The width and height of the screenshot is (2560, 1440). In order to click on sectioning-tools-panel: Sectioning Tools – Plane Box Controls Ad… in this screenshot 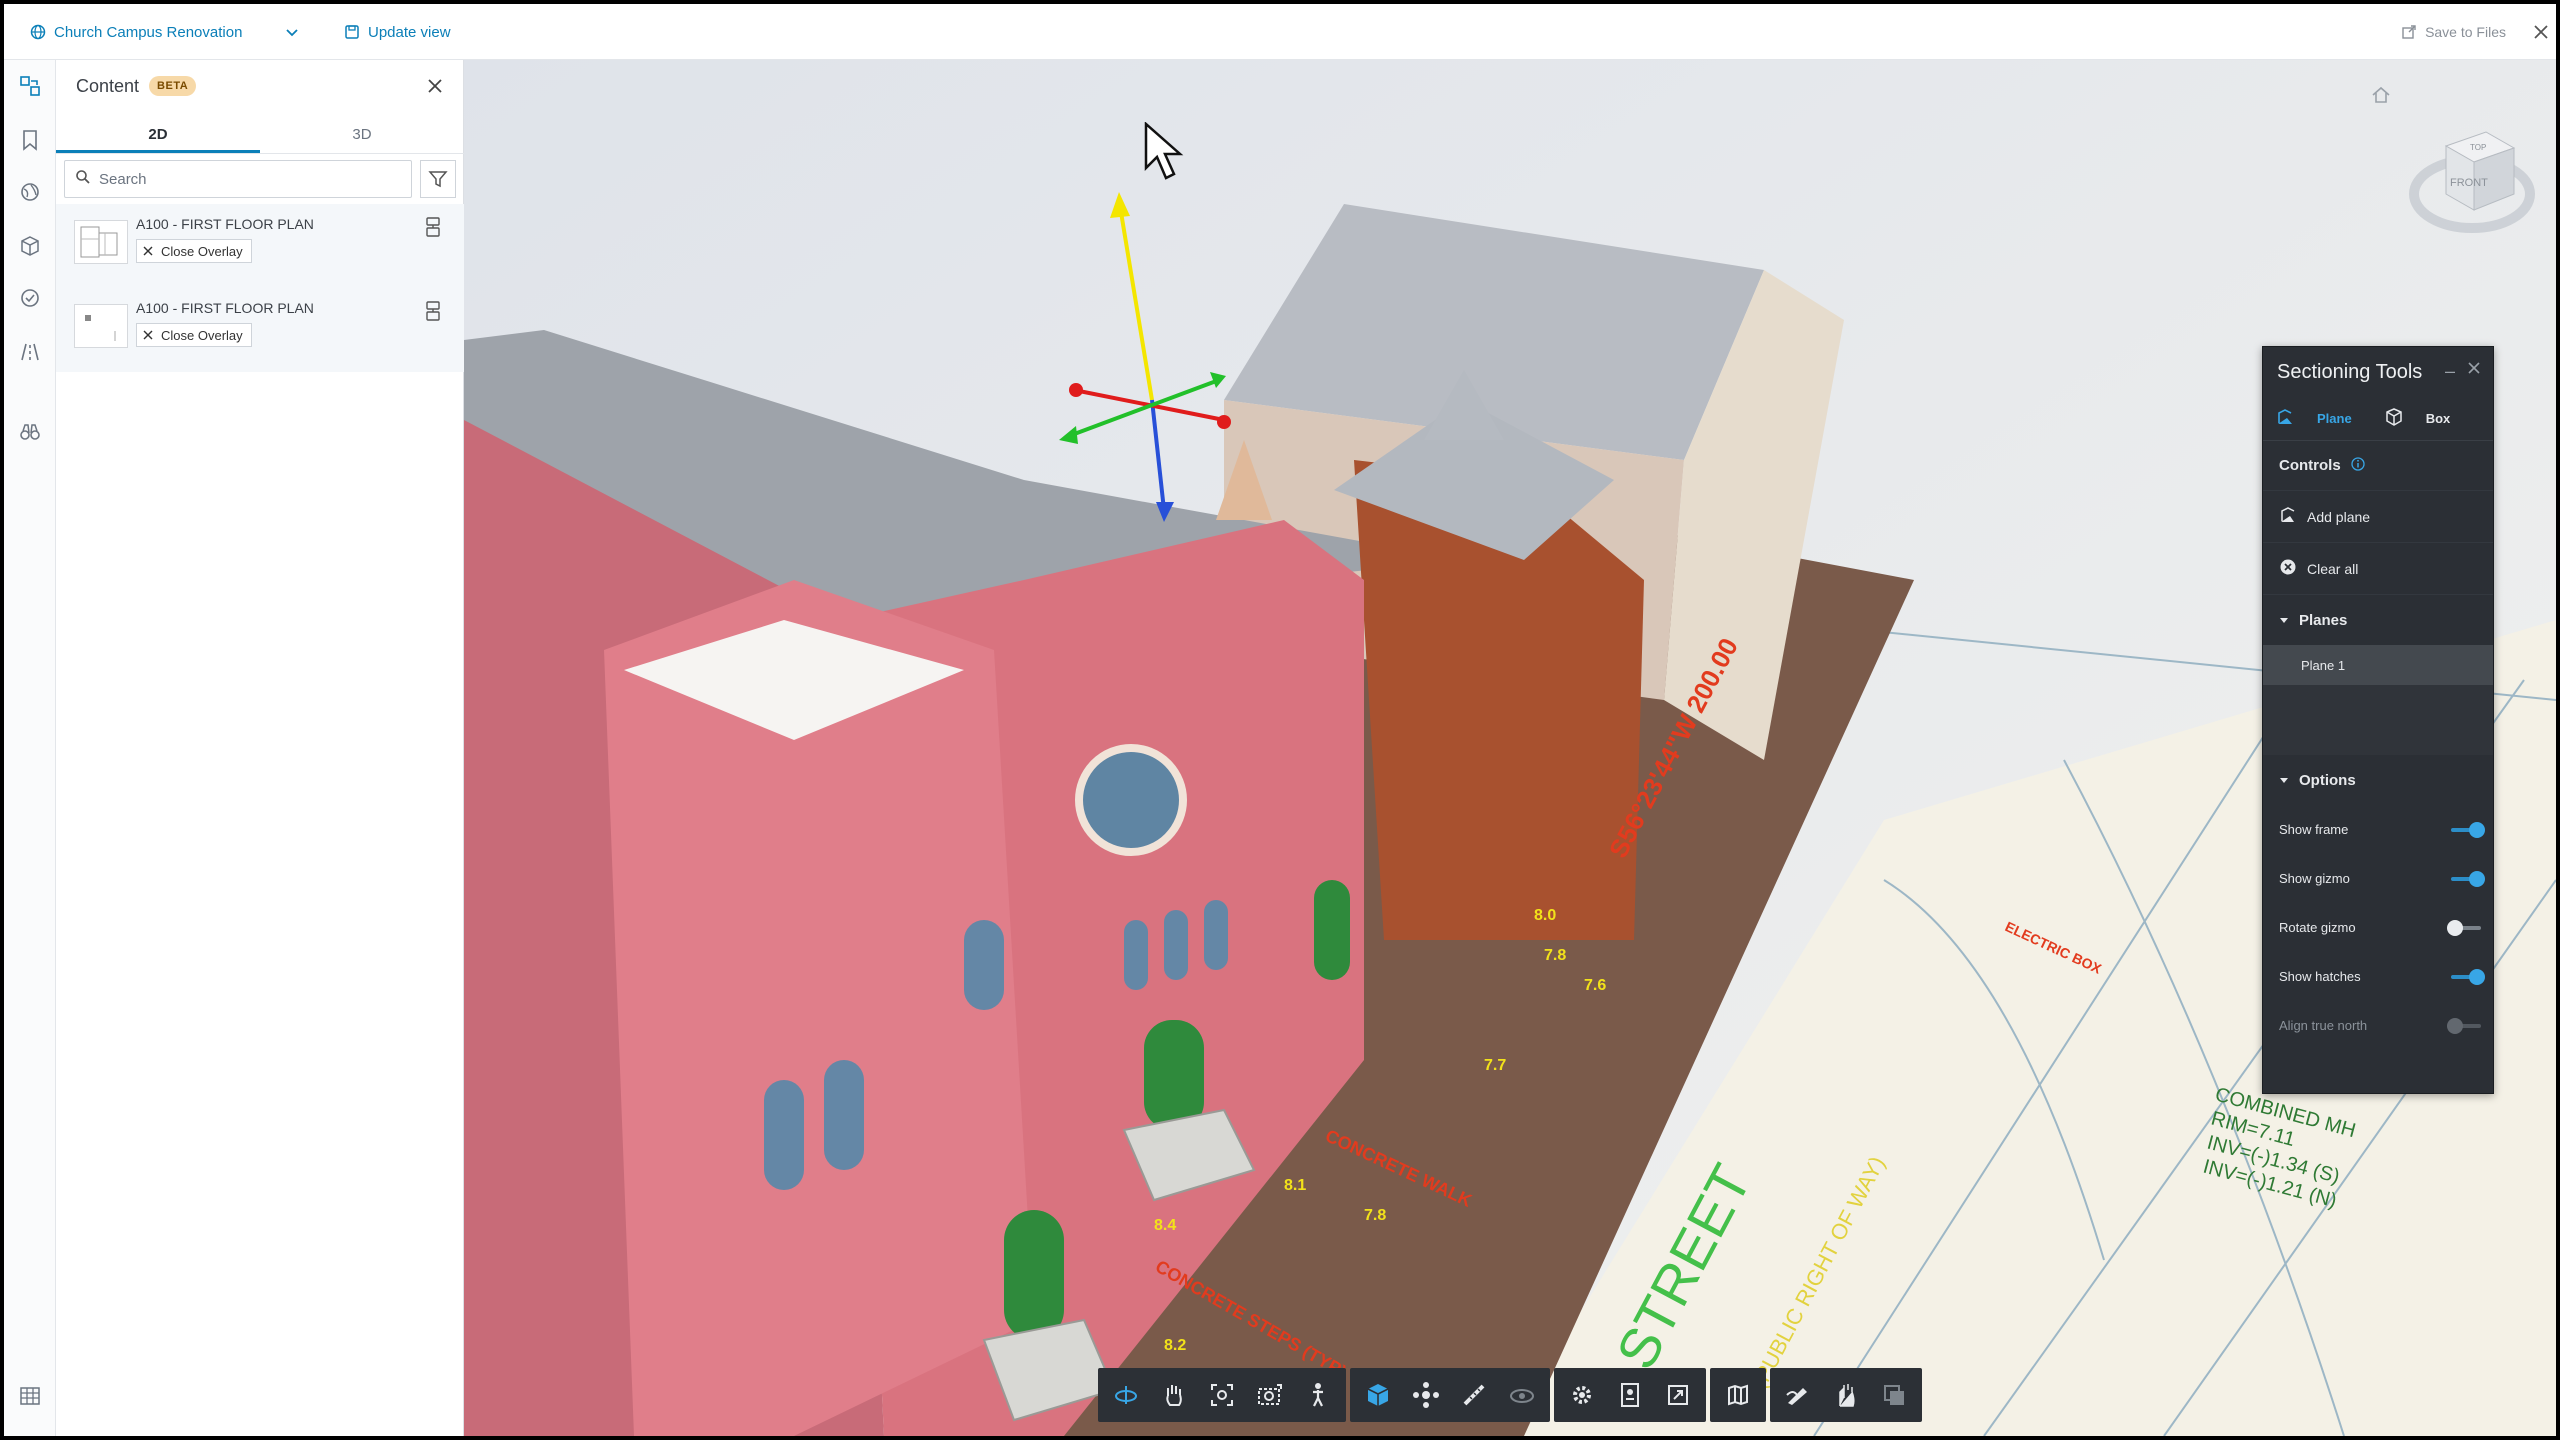, I will do `click(2378, 720)`.